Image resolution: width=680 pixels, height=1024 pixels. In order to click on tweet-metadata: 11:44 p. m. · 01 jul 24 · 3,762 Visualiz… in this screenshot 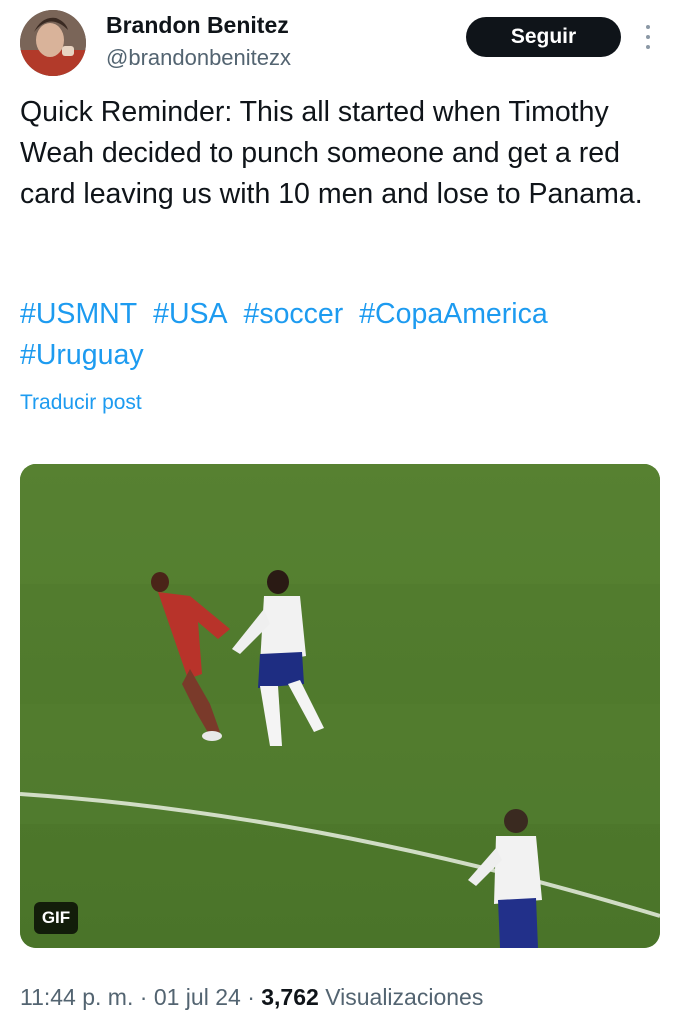, I will do `click(251, 997)`.